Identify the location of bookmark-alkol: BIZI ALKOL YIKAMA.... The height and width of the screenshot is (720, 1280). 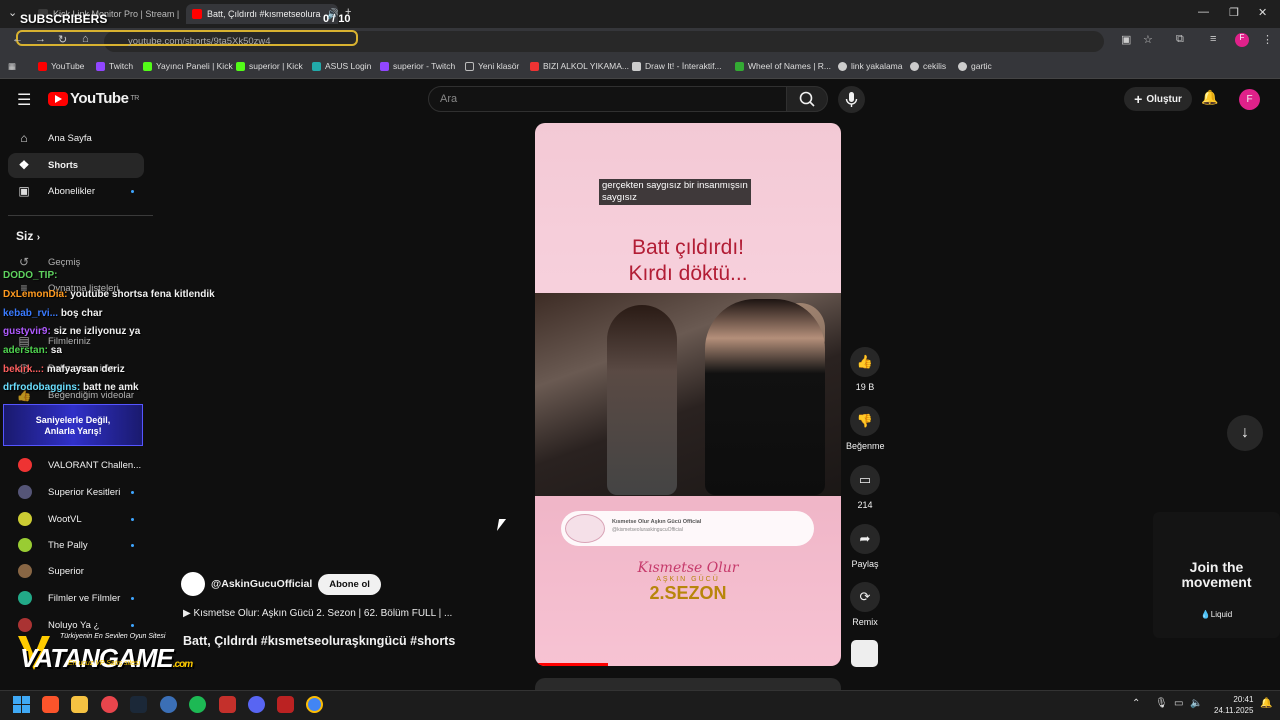
(579, 66).